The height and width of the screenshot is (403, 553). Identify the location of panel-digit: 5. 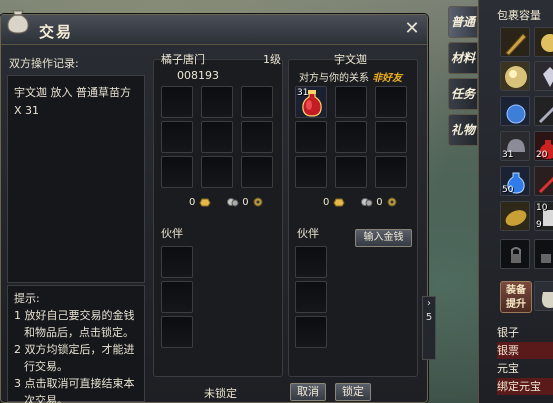
(429, 317).